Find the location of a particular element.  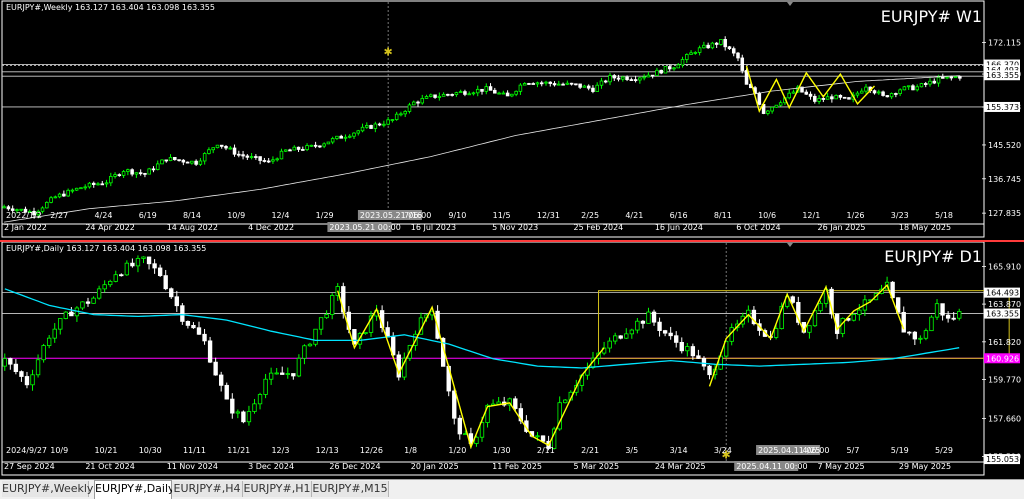

x-tick-label: 5/19 is located at coordinates (900, 450).